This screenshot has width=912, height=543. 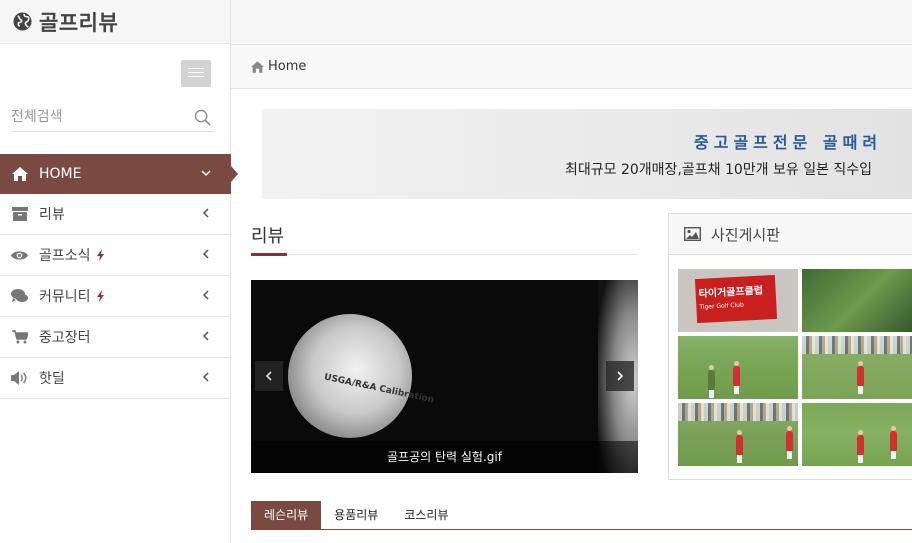 I want to click on carousel-next-button, so click(x=620, y=376).